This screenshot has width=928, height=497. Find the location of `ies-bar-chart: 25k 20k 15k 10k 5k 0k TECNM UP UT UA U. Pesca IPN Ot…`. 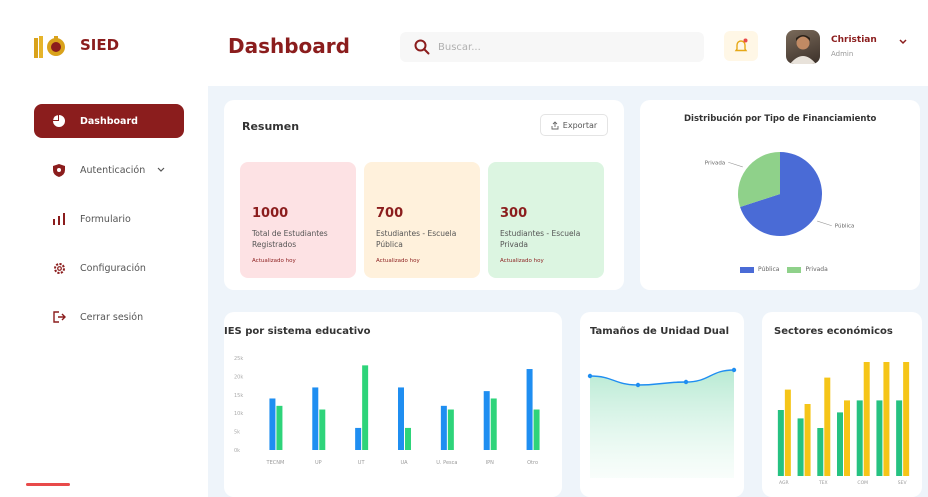

ies-bar-chart: 25k 20k 15k 10k 5k 0k TECNM UP UT UA U. Pesca IPN Ot… is located at coordinates (387, 411).